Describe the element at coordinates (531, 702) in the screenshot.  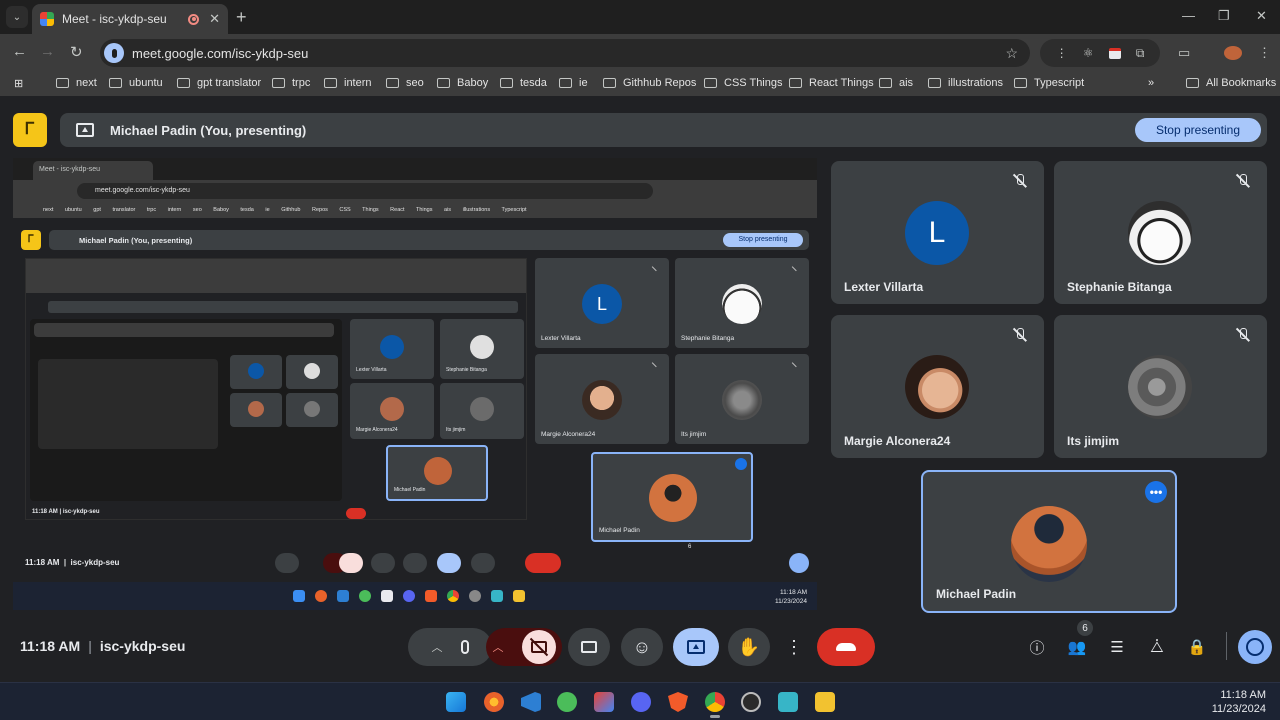
I see `vscode-icon` at that location.